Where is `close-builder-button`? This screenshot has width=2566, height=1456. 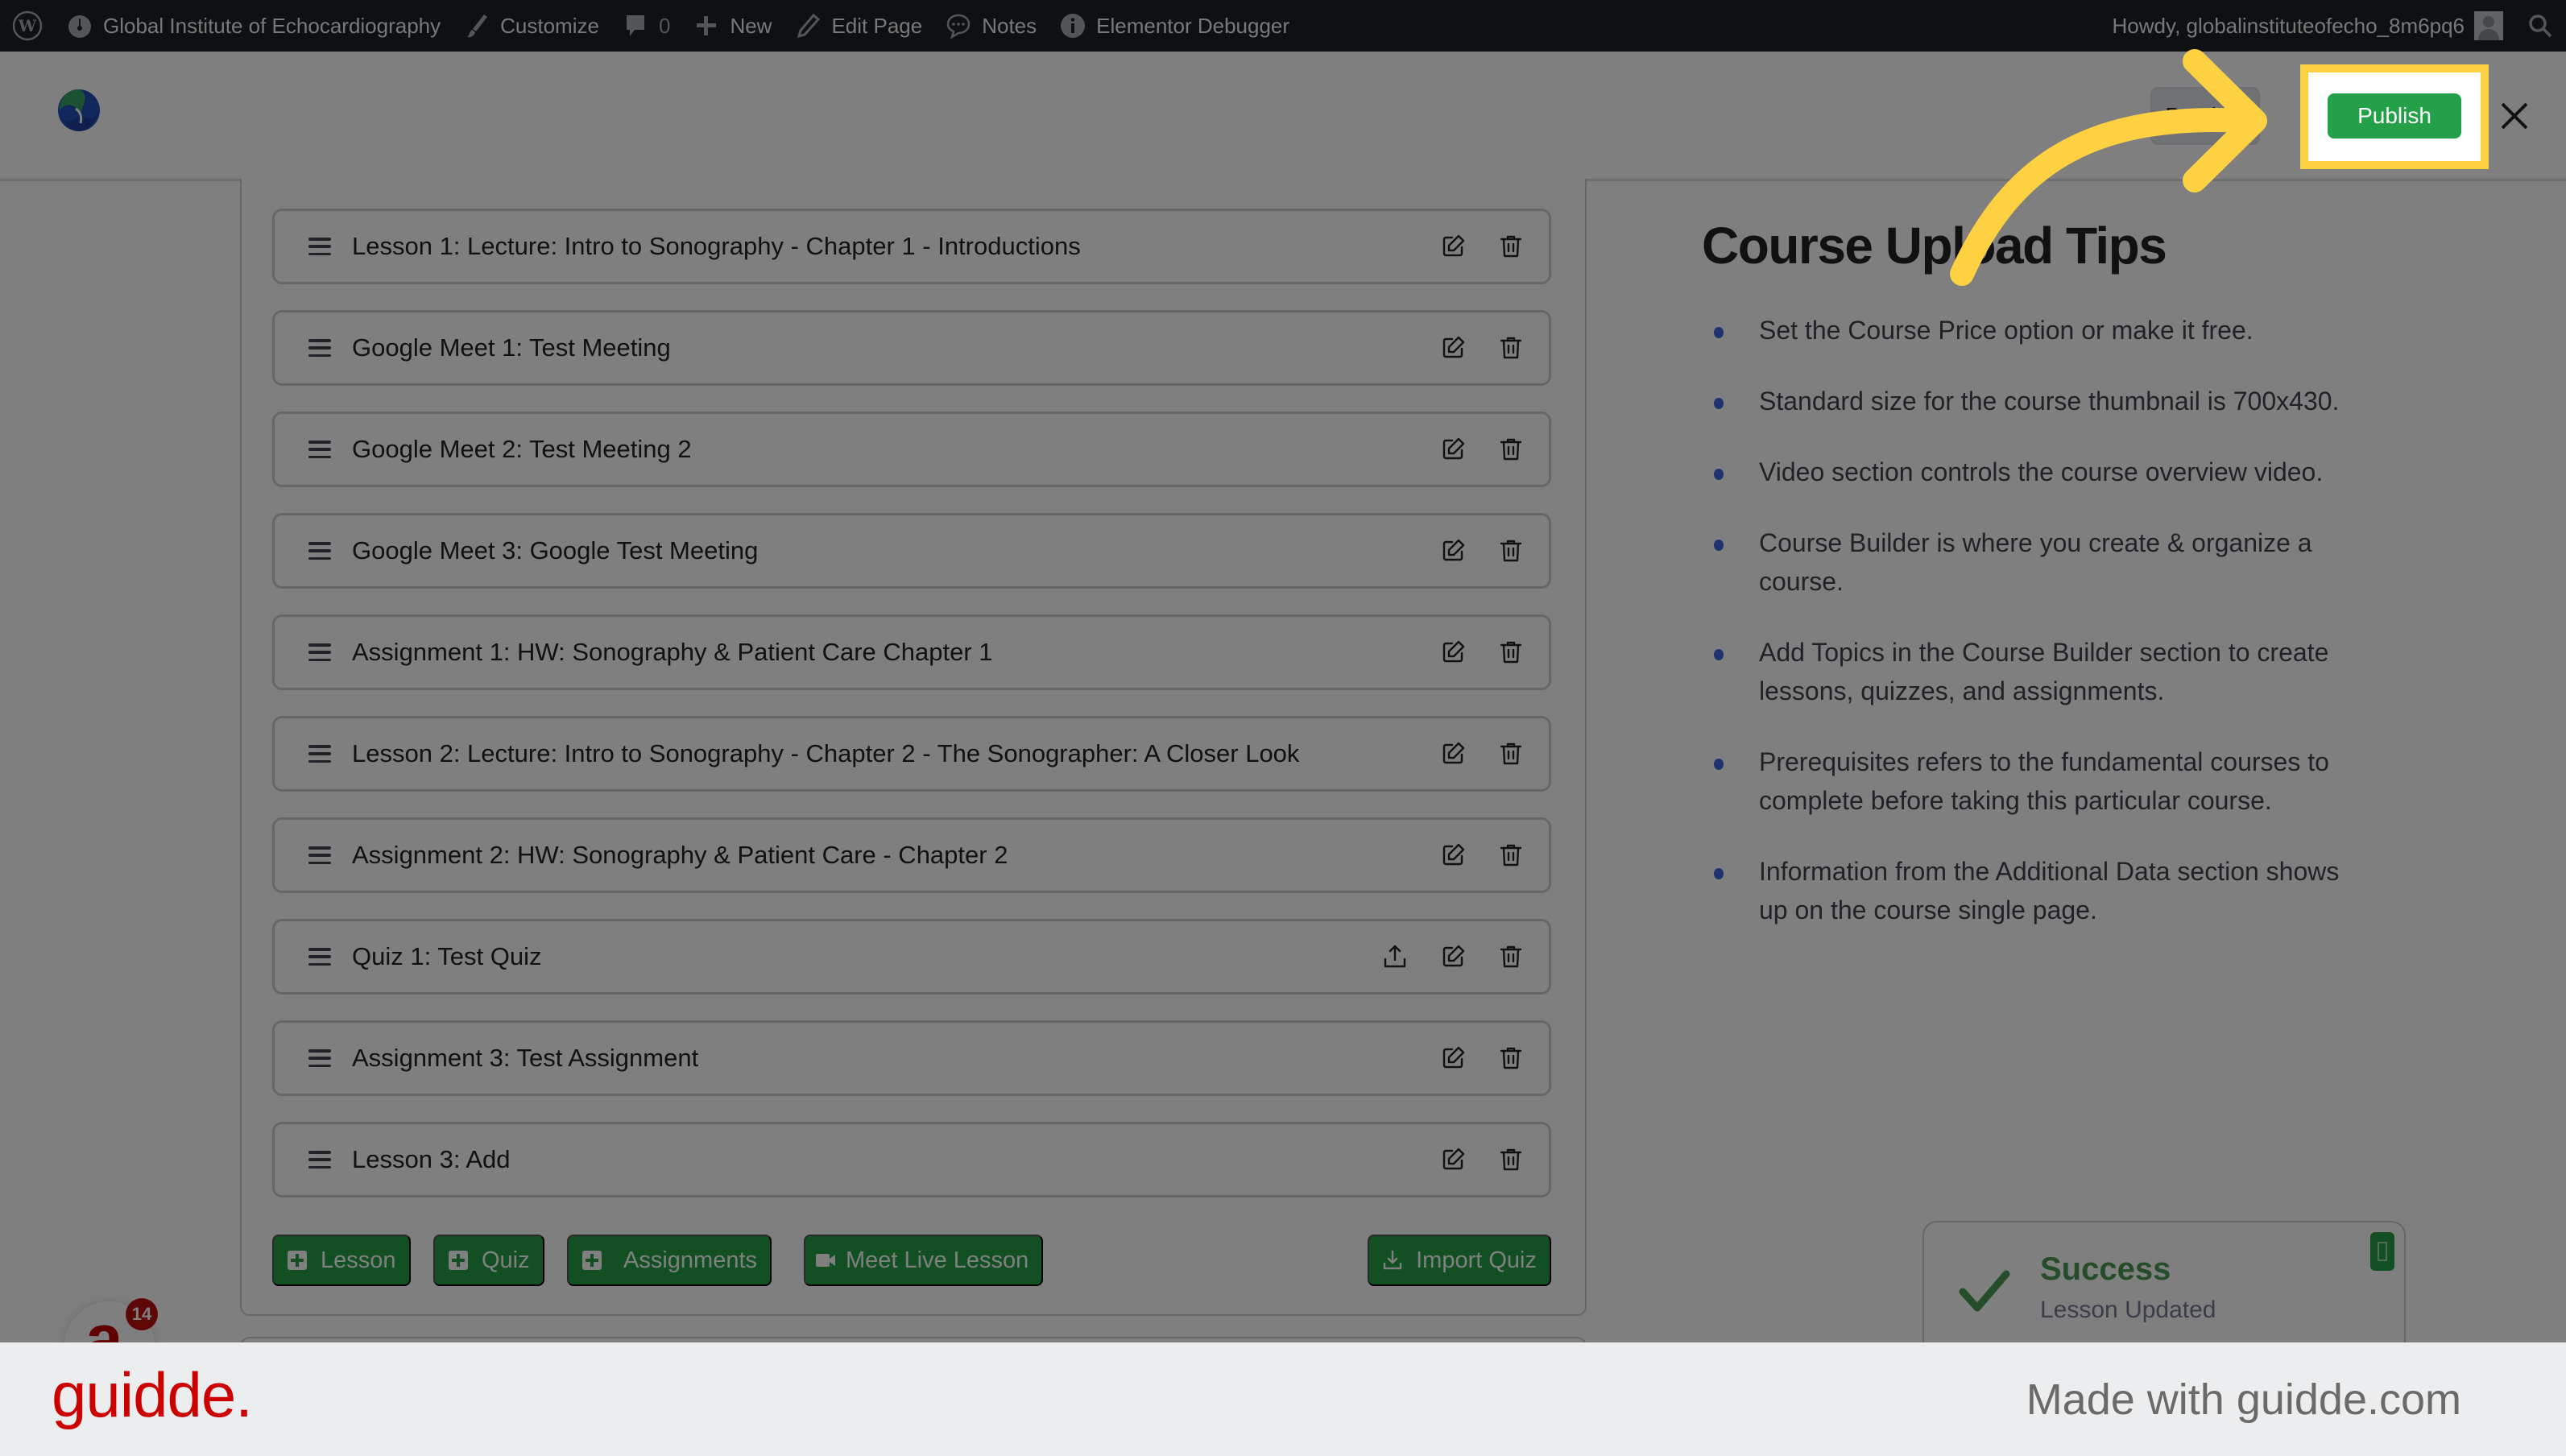
close-builder-button is located at coordinates (2514, 116).